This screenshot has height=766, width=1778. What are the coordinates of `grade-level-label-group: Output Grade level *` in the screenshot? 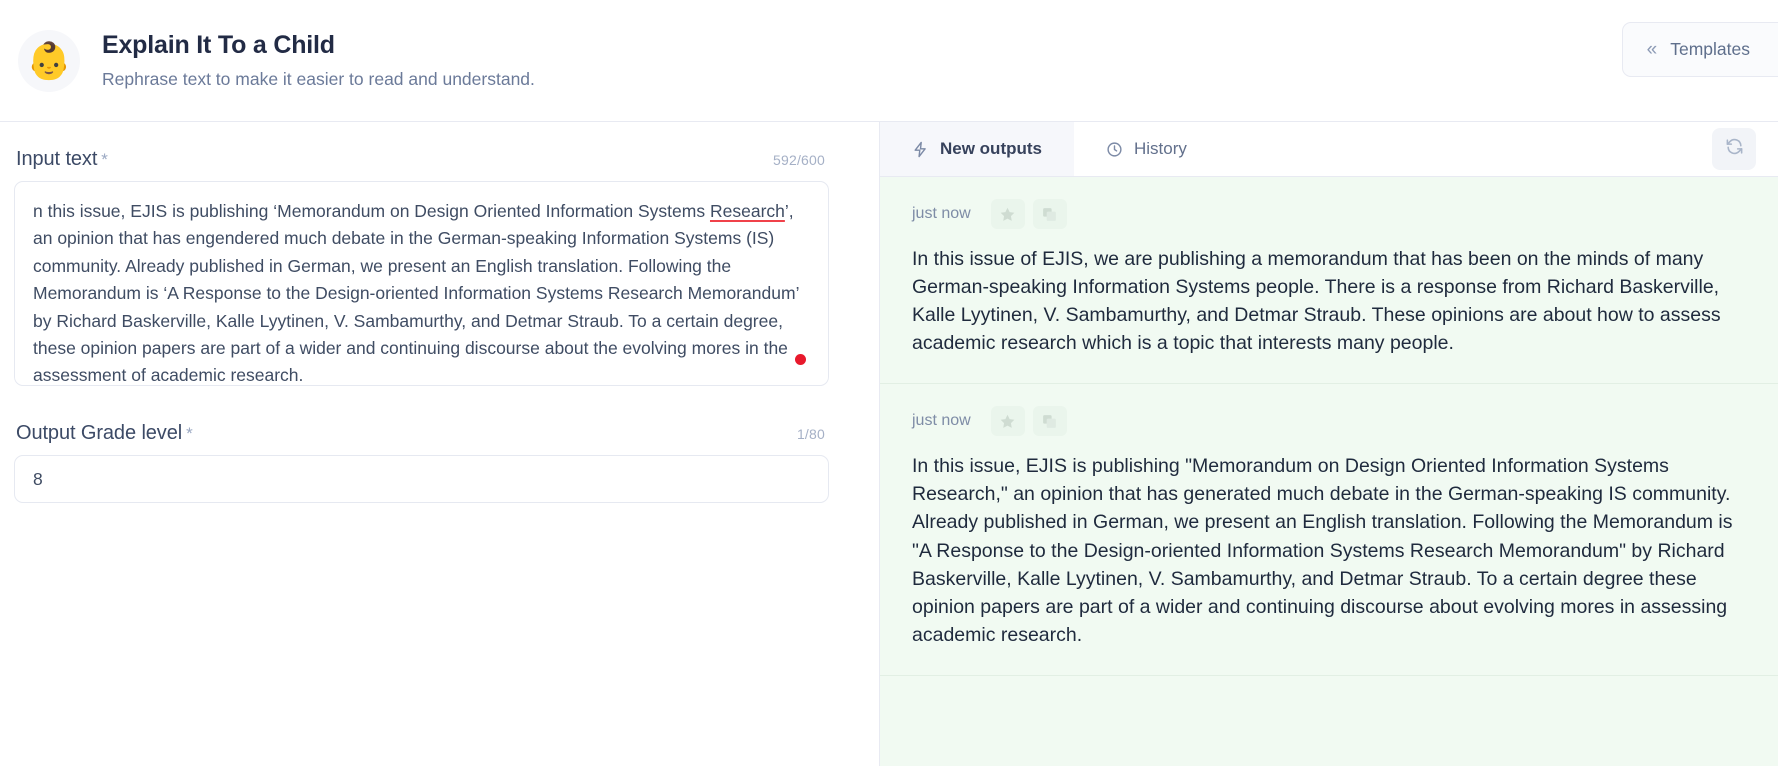 It's located at (104, 433).